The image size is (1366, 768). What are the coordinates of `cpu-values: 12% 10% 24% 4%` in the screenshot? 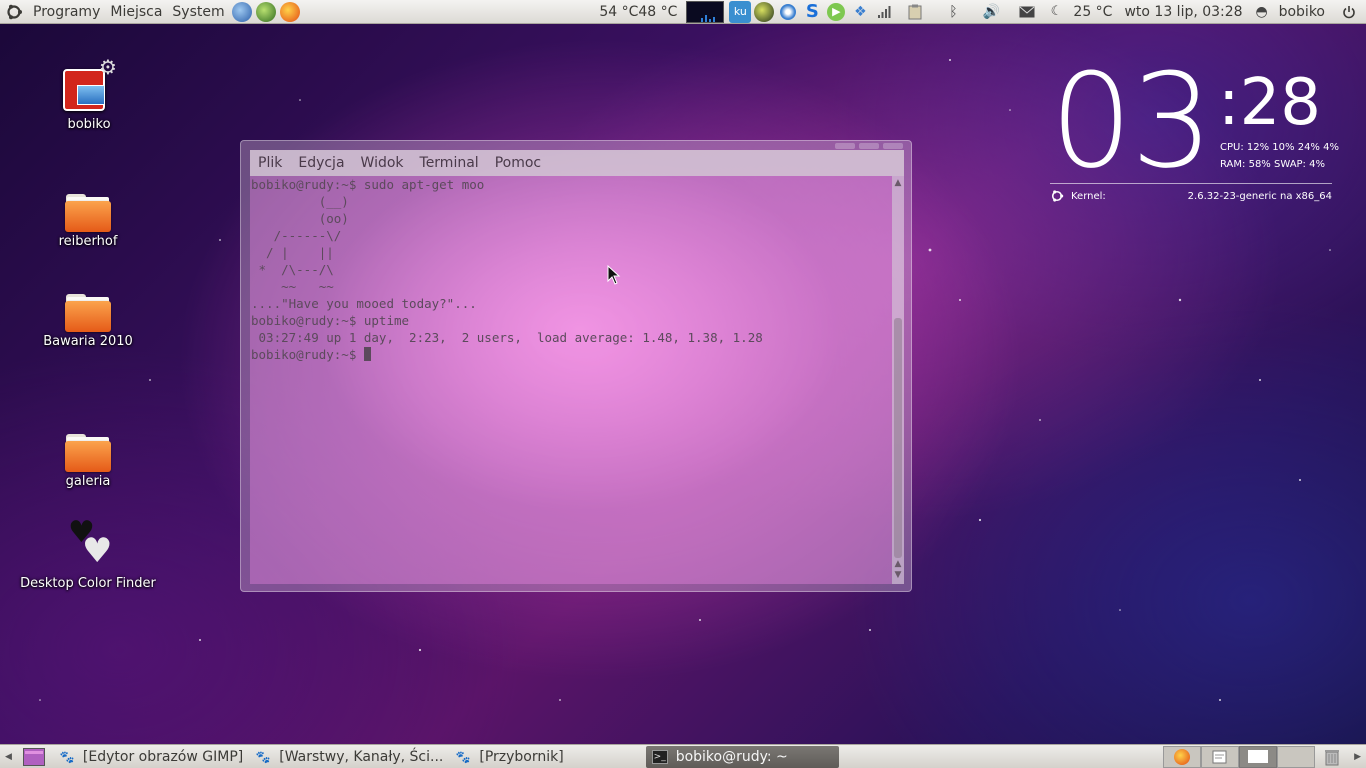 It's located at (1292, 147).